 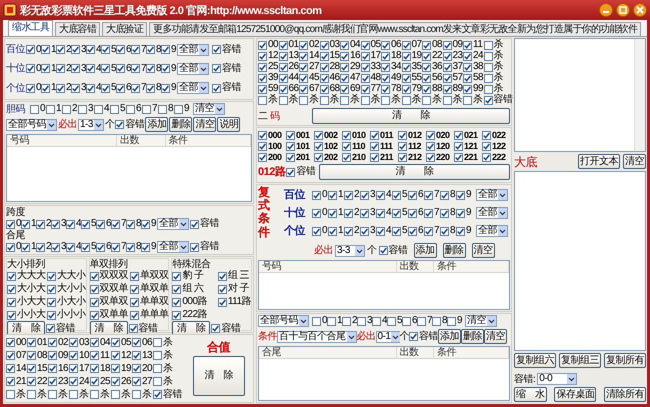 I want to click on checkbox: 双双双, so click(x=109, y=276).